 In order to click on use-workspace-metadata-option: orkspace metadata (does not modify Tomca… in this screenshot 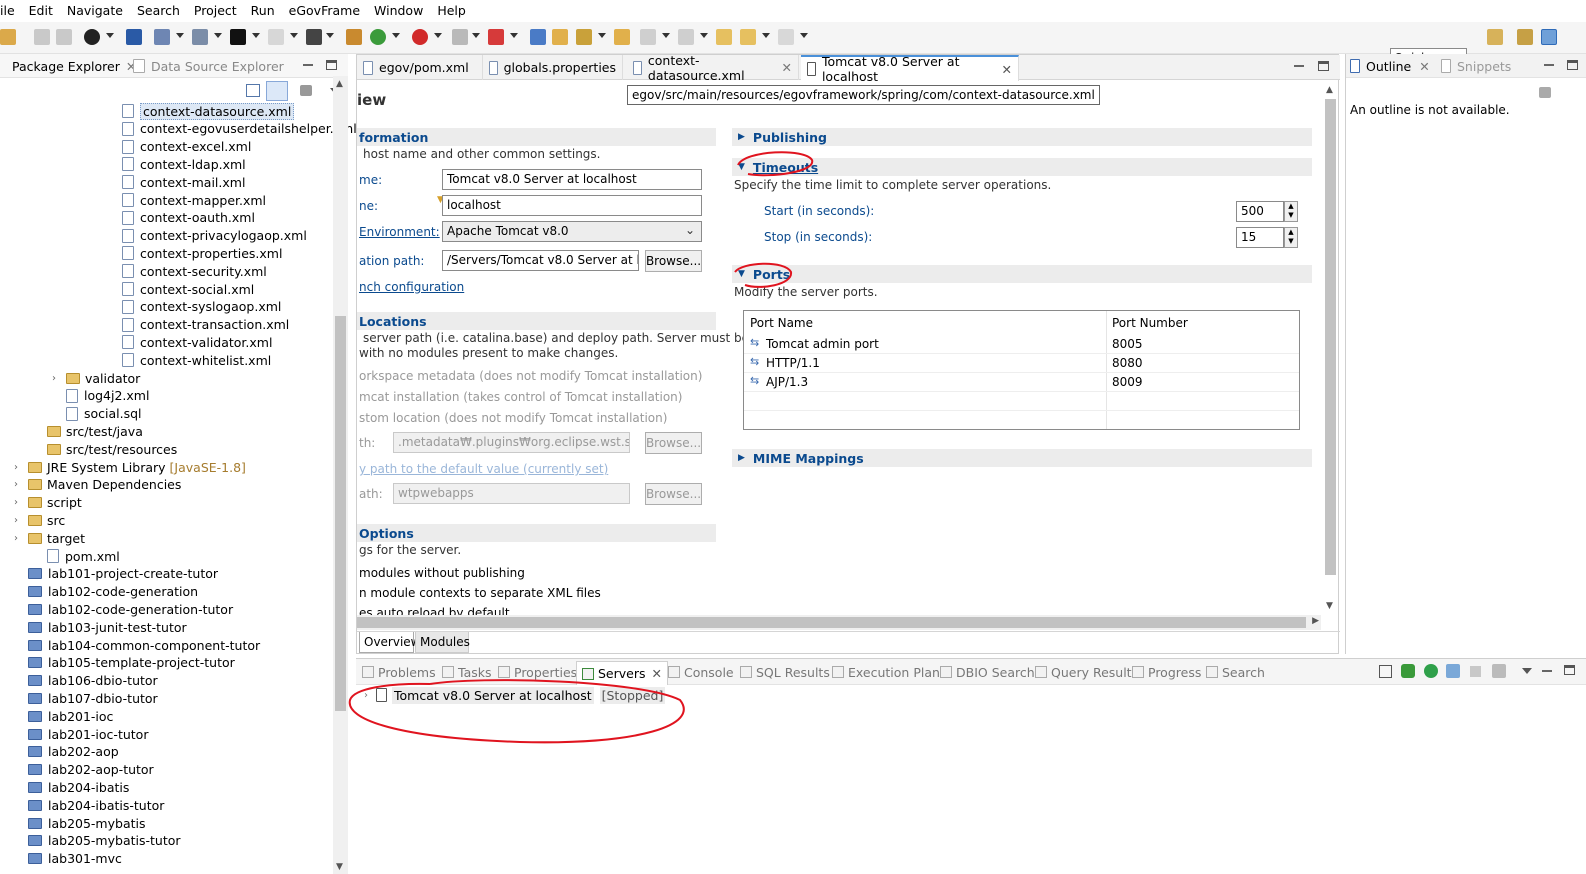, I will do `click(530, 376)`.